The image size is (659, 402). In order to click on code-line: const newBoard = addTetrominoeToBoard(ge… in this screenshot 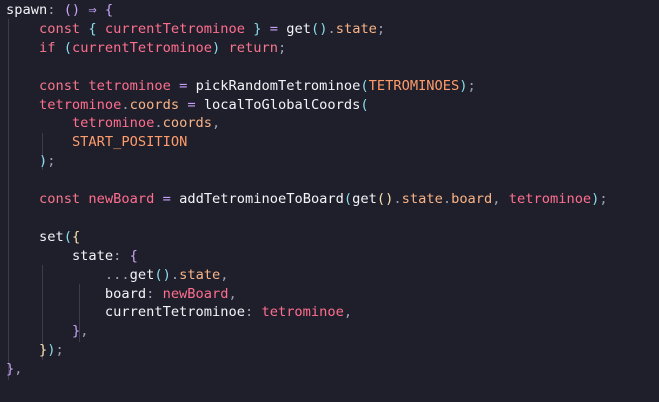, I will do `click(307, 199)`.